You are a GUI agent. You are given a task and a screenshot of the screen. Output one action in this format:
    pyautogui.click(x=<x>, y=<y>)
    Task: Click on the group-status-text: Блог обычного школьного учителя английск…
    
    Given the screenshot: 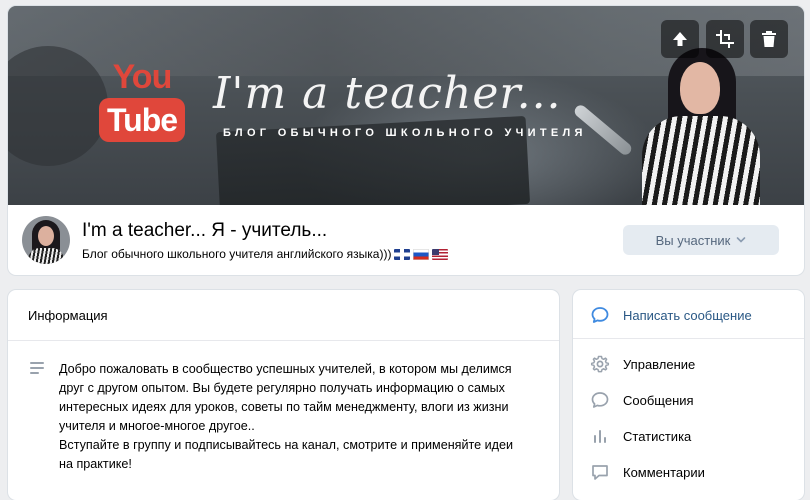 What is the action you would take?
    pyautogui.click(x=237, y=254)
    